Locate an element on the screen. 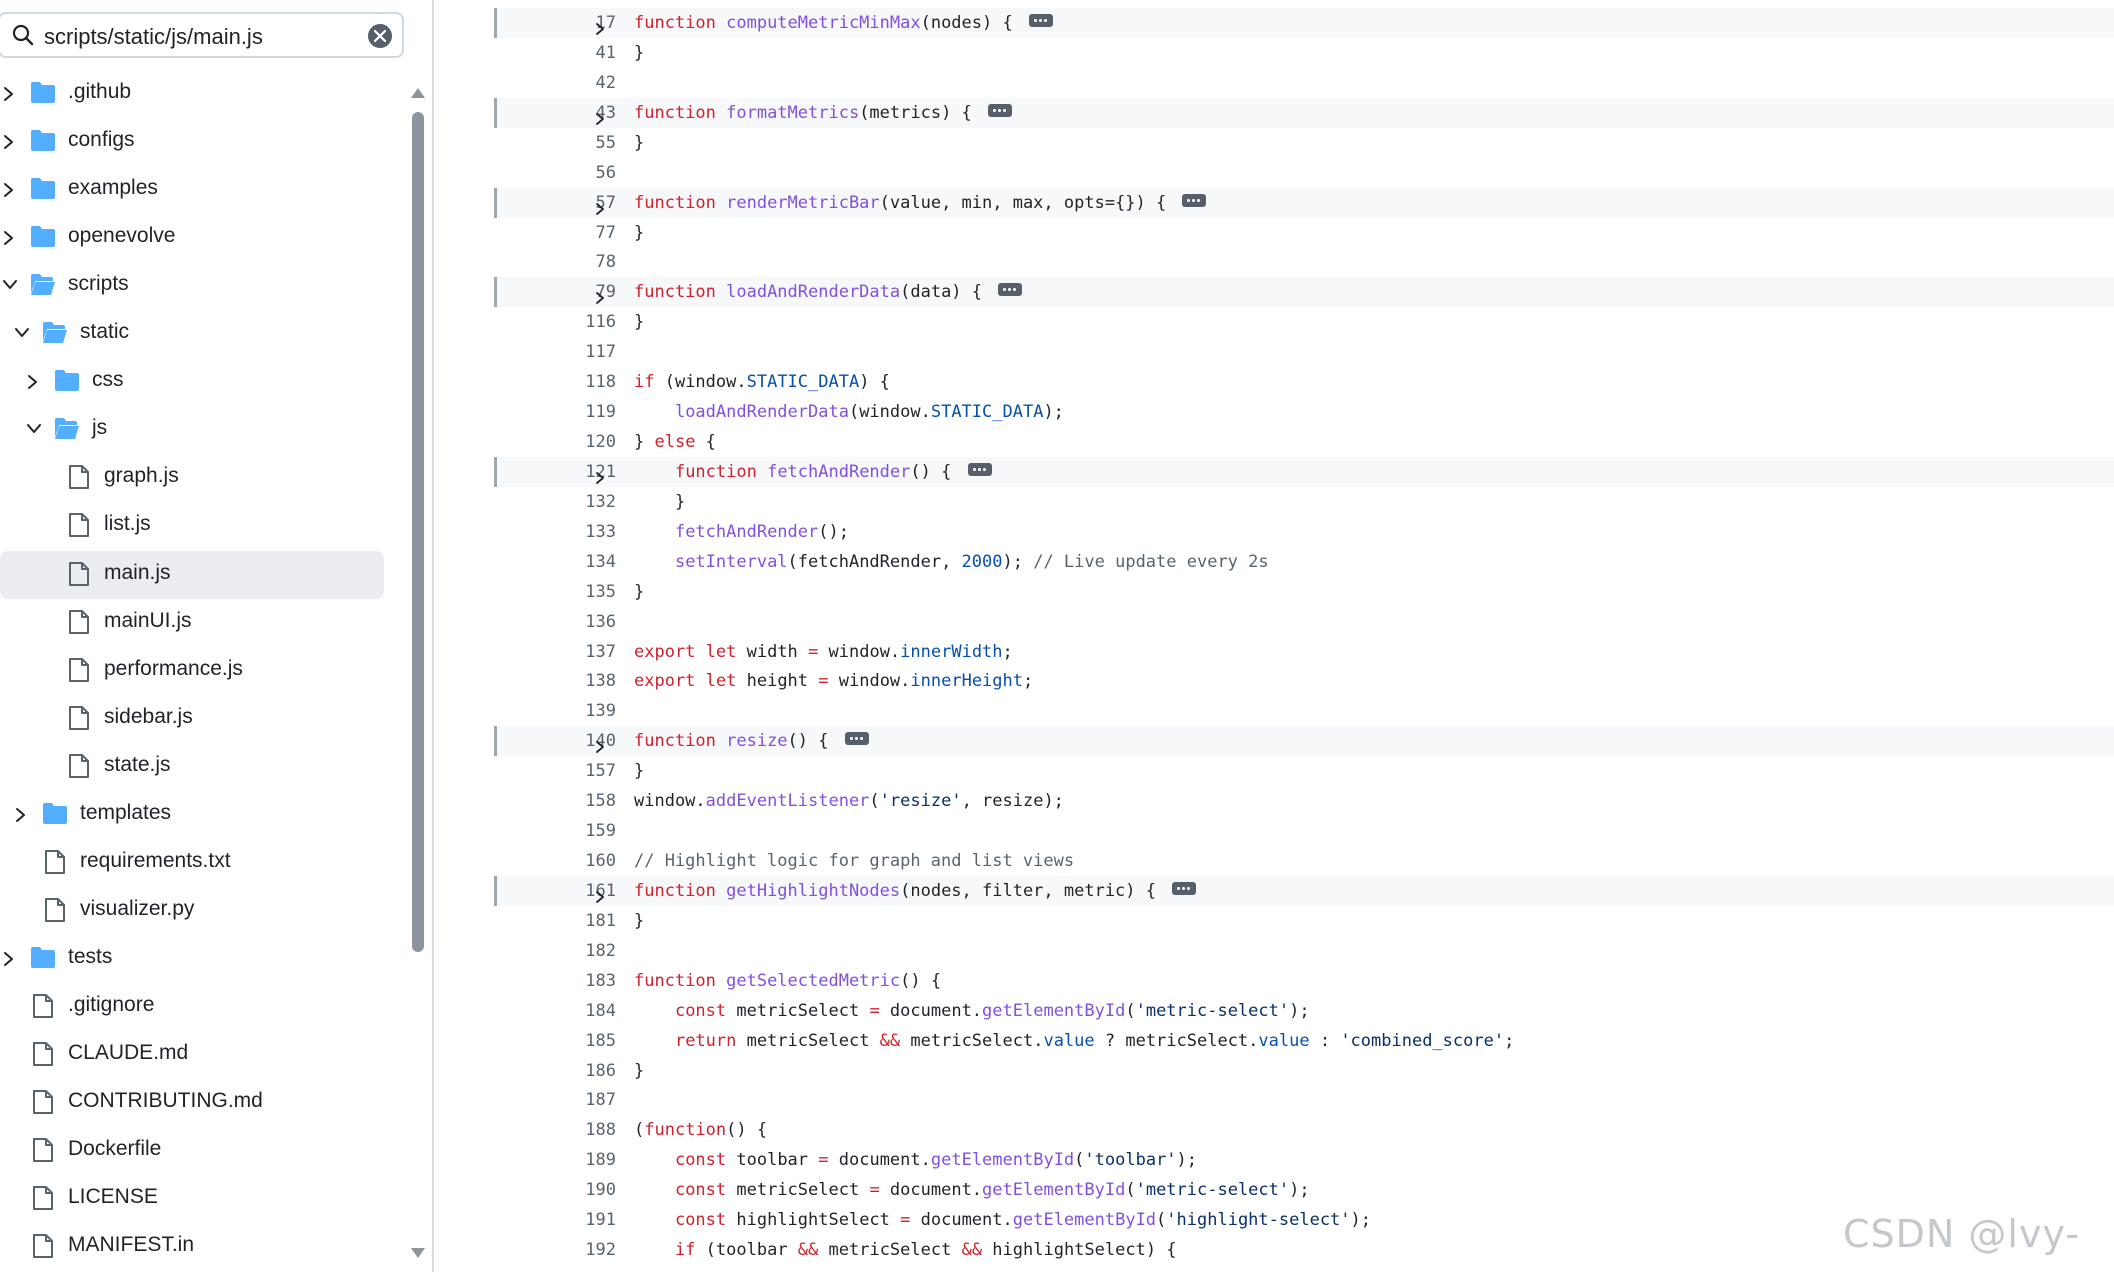 The width and height of the screenshot is (2114, 1272). code-token: } is located at coordinates (639, 771).